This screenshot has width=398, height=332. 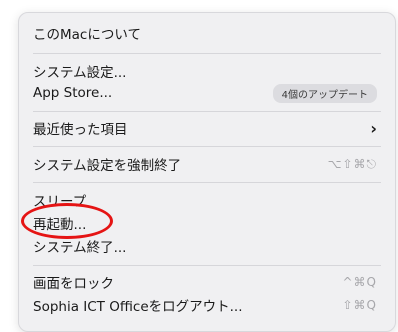 What do you see at coordinates (60, 202) in the screenshot?
I see `menu-item-label: スリープ` at bounding box center [60, 202].